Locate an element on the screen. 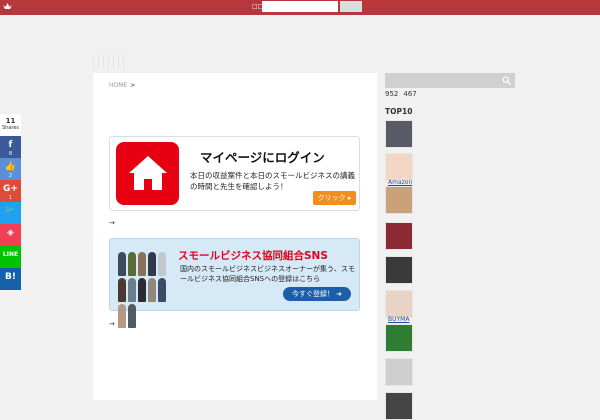 Image resolution: width=600 pixels, height=420 pixels. search-label: □□□ is located at coordinates (261, 6).